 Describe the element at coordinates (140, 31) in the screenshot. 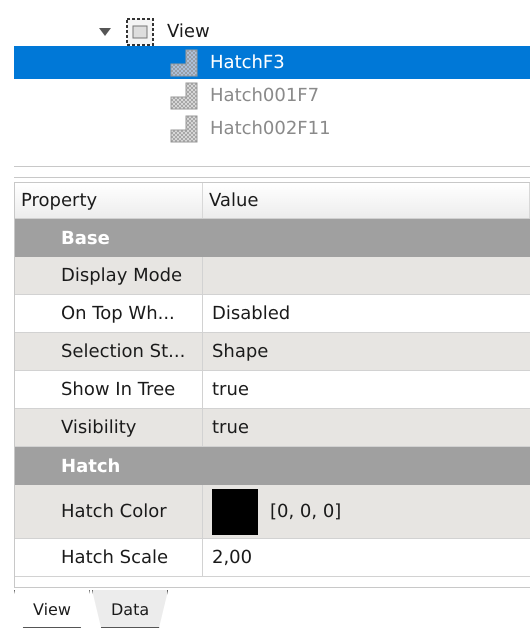

I see `view-group-icon` at that location.